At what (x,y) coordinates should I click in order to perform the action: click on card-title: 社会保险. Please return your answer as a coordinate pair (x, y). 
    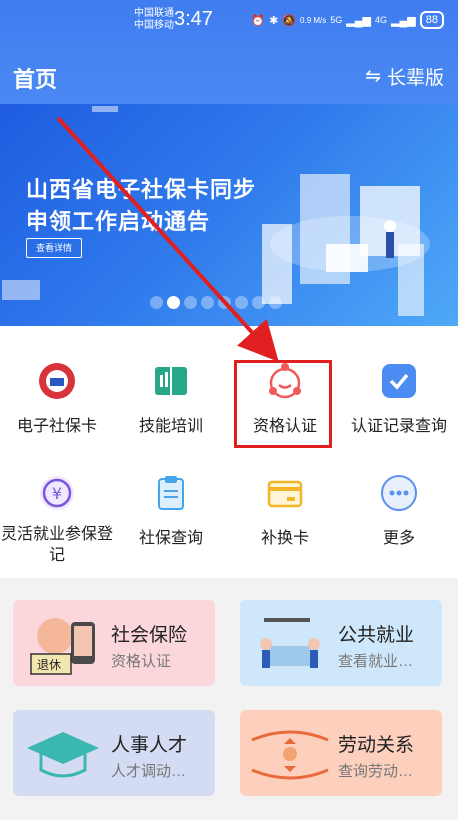
    Looking at the image, I should click on (149, 635).